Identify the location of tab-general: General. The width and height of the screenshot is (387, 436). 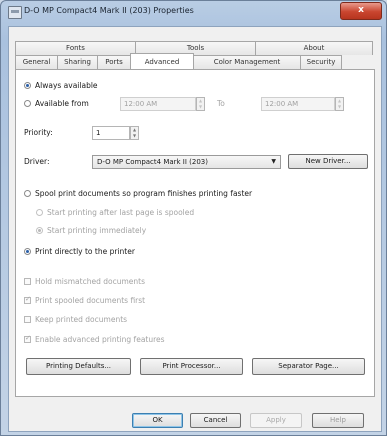
(36, 62).